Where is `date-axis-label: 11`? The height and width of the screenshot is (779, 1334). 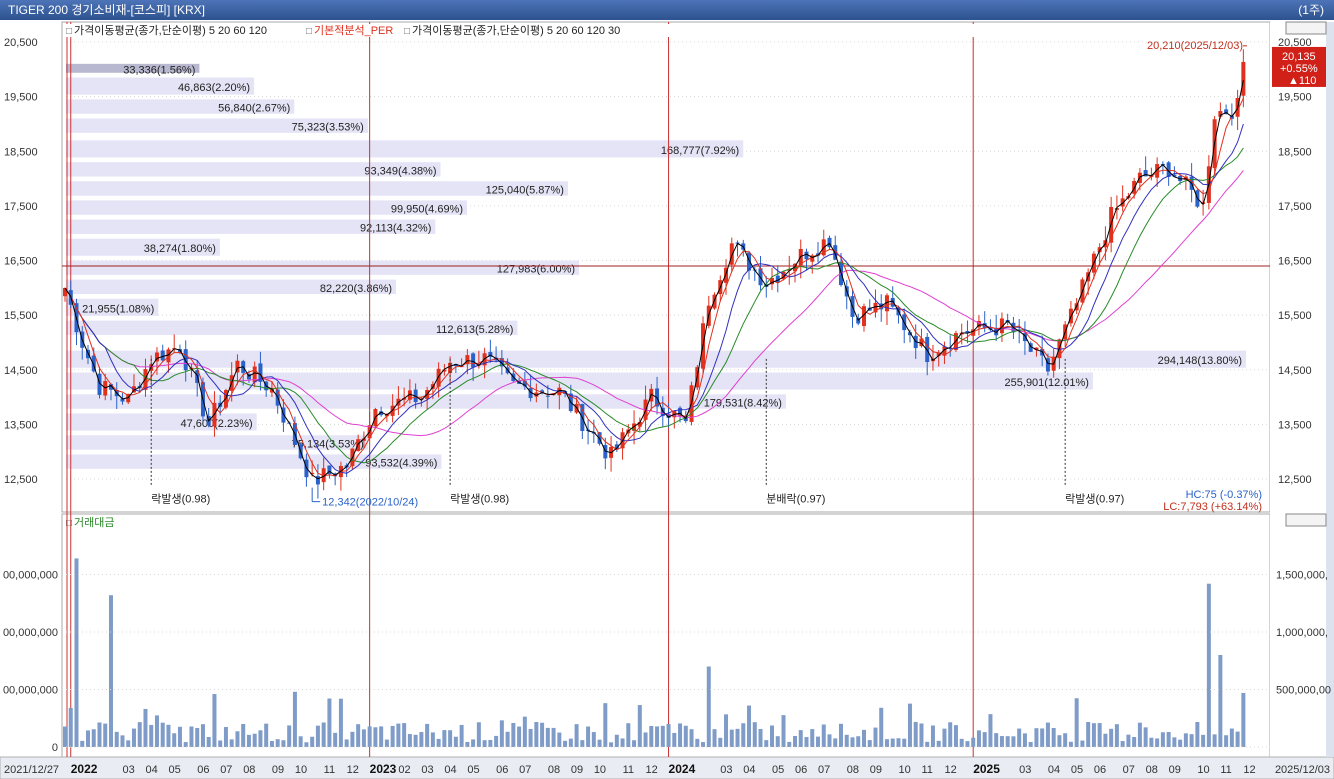 date-axis-label: 11 is located at coordinates (329, 770).